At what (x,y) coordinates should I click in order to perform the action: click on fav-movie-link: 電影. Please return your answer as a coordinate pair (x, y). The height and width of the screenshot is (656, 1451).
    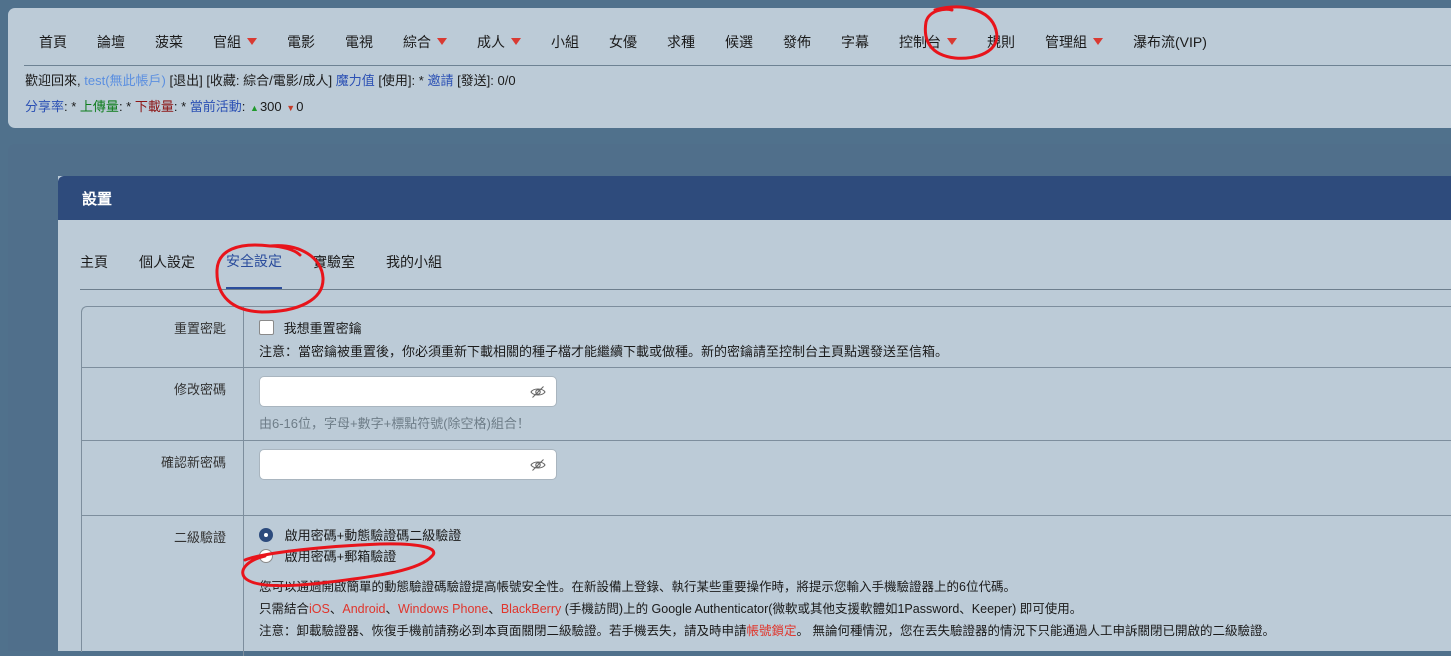
    Looking at the image, I should click on (286, 80).